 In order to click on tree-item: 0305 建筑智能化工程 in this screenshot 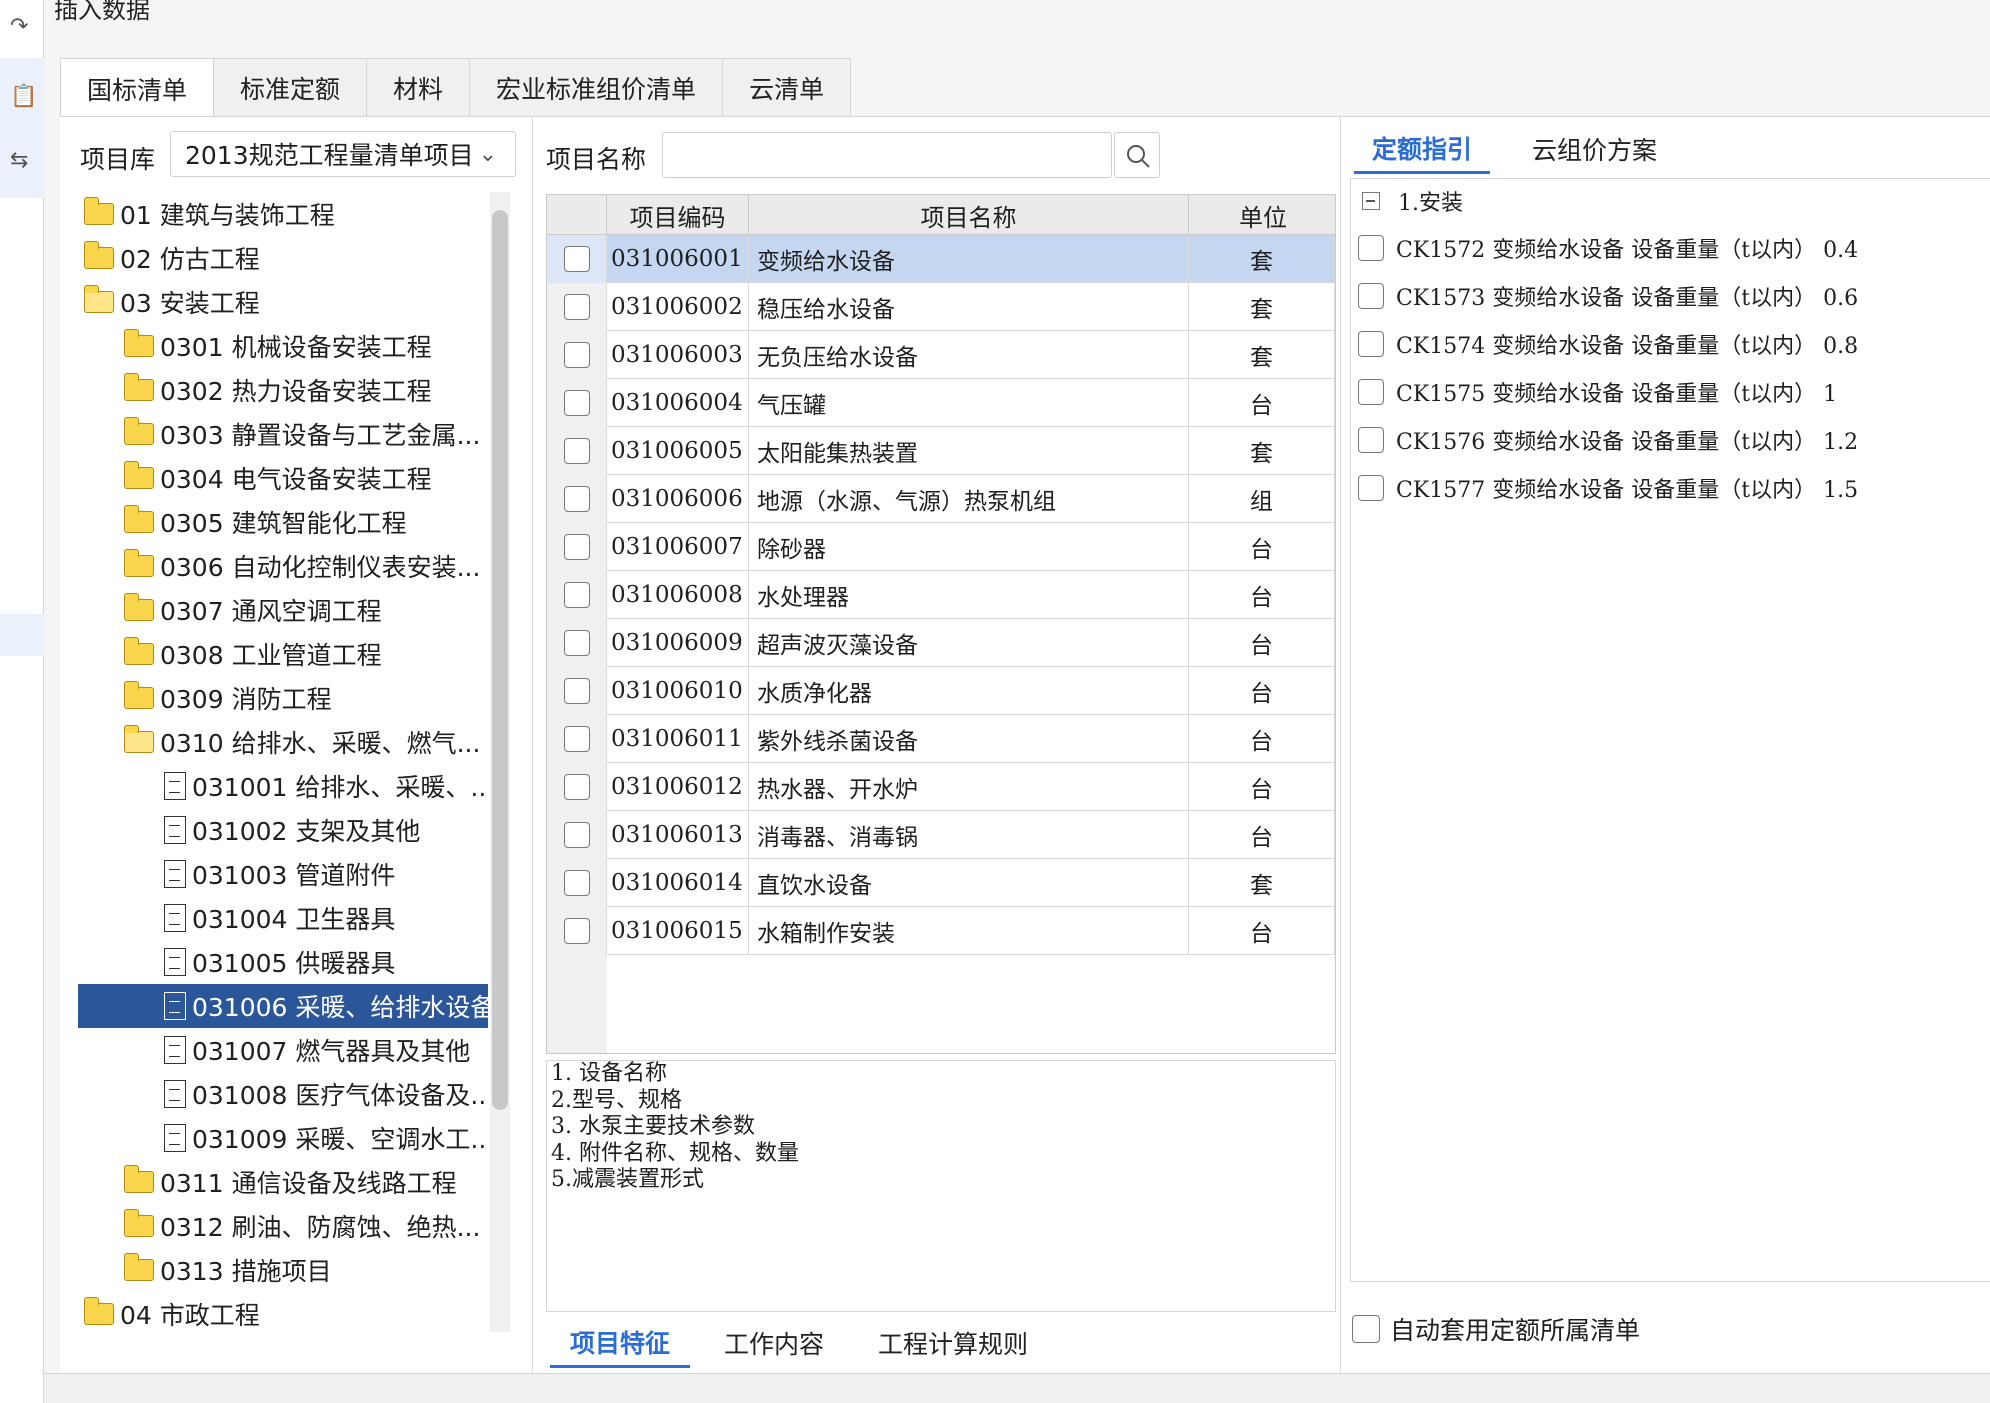, I will do `click(283, 522)`.